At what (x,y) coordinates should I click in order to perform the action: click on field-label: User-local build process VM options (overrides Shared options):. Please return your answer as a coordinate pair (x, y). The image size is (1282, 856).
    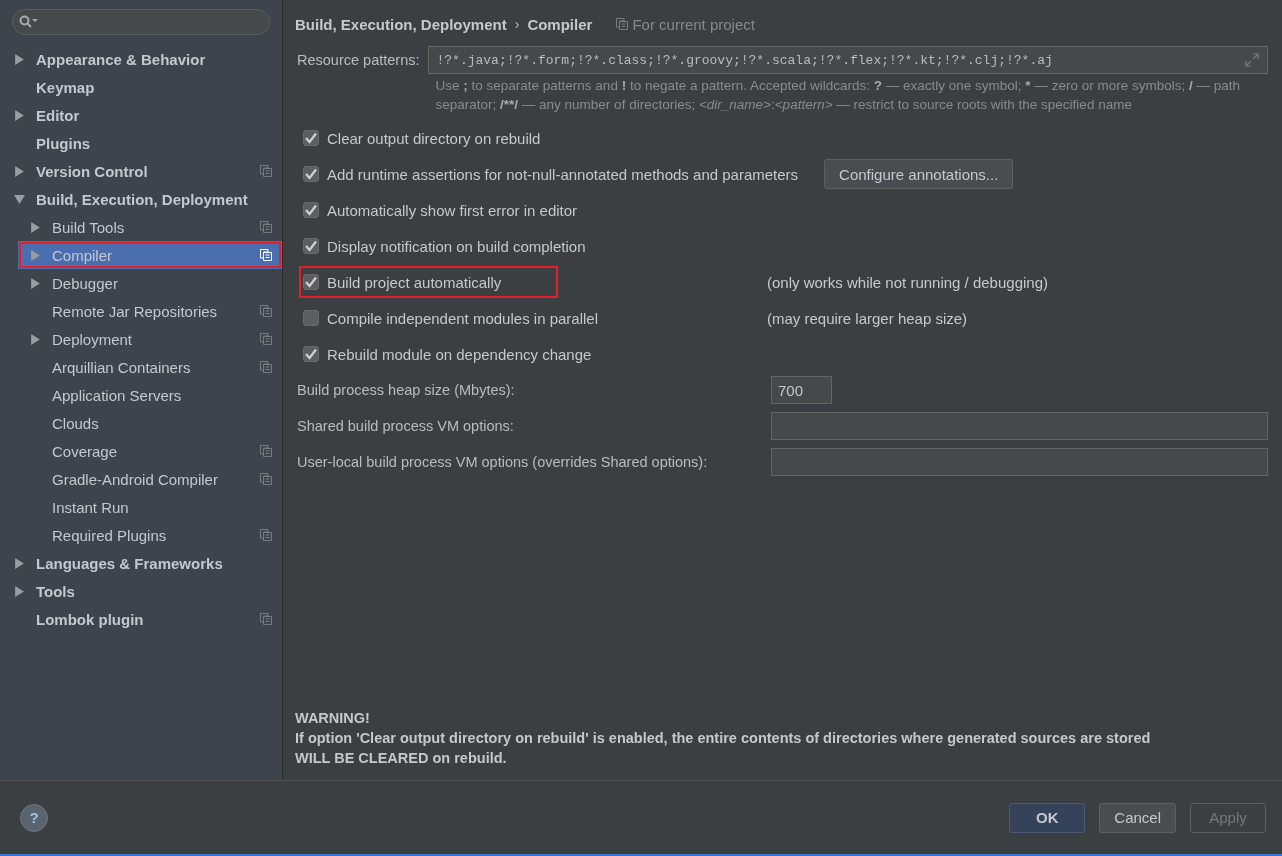
    Looking at the image, I should click on (502, 462).